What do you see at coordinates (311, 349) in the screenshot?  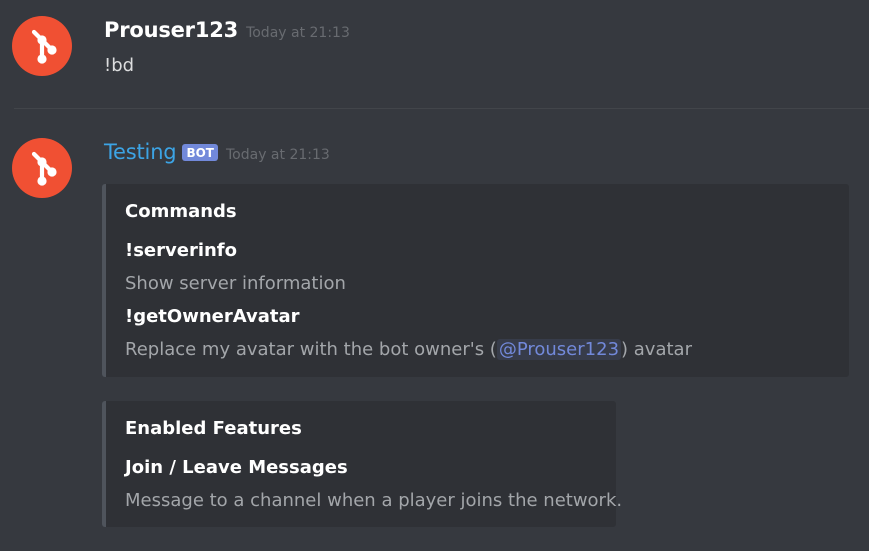 I see `field-value-text: Replace my avatar with the bot owner's (` at bounding box center [311, 349].